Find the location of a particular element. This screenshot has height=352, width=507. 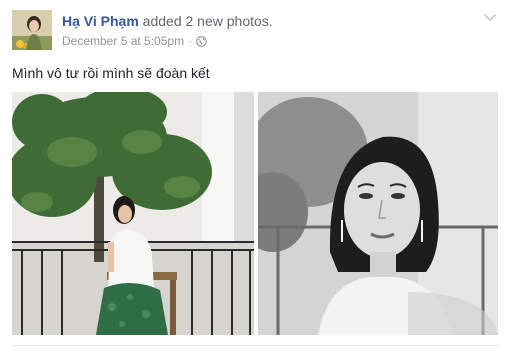

chevron-down-icon is located at coordinates (490, 17).